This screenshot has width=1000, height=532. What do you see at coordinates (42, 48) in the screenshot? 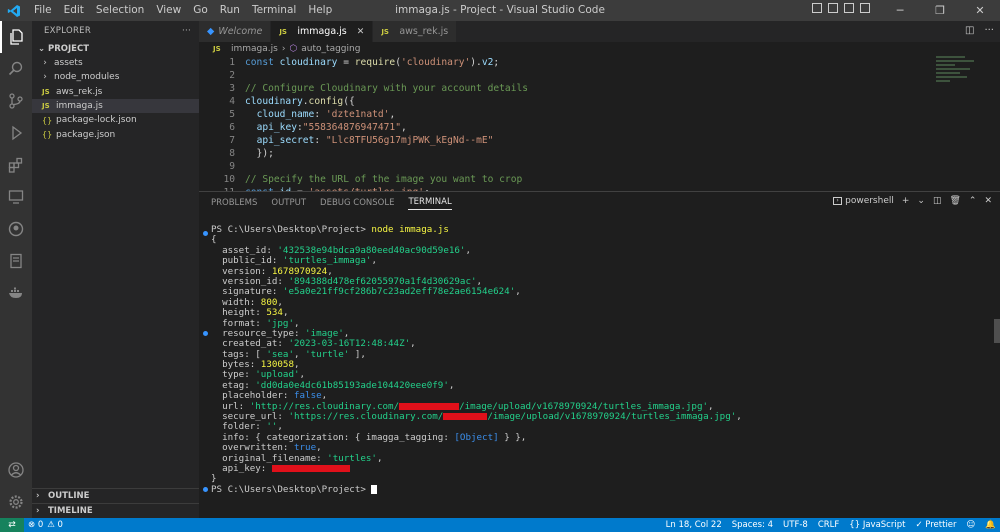
I see `chevron-down-icon: ⌄` at bounding box center [42, 48].